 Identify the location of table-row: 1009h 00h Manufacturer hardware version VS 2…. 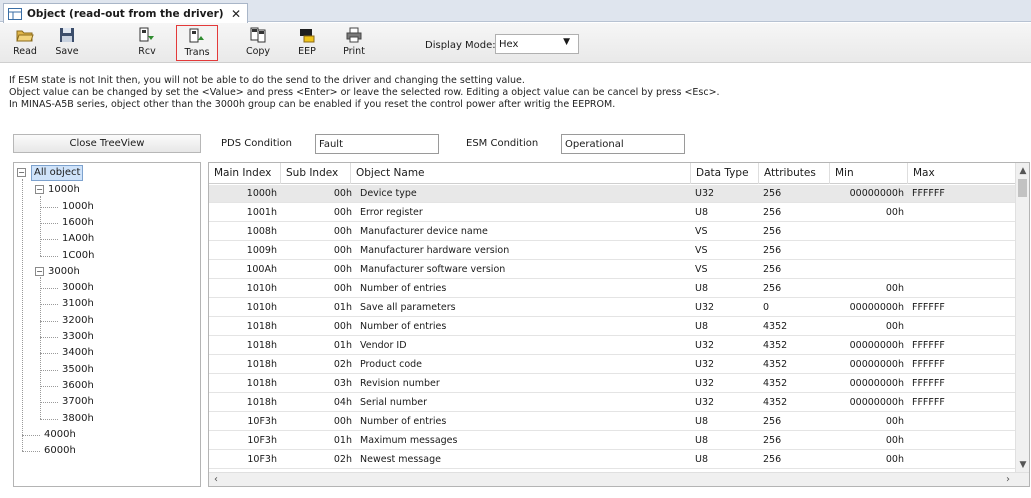
(612, 251).